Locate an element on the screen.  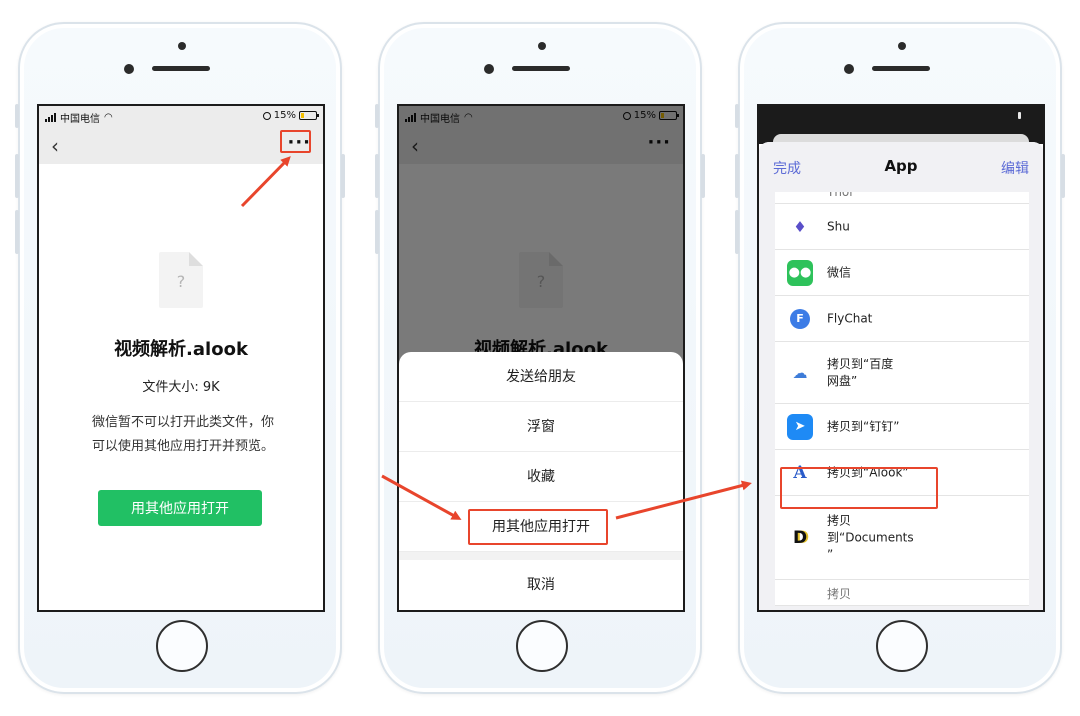
status-bar: 中国电信 ◠ 15% is located at coordinates (181, 116).